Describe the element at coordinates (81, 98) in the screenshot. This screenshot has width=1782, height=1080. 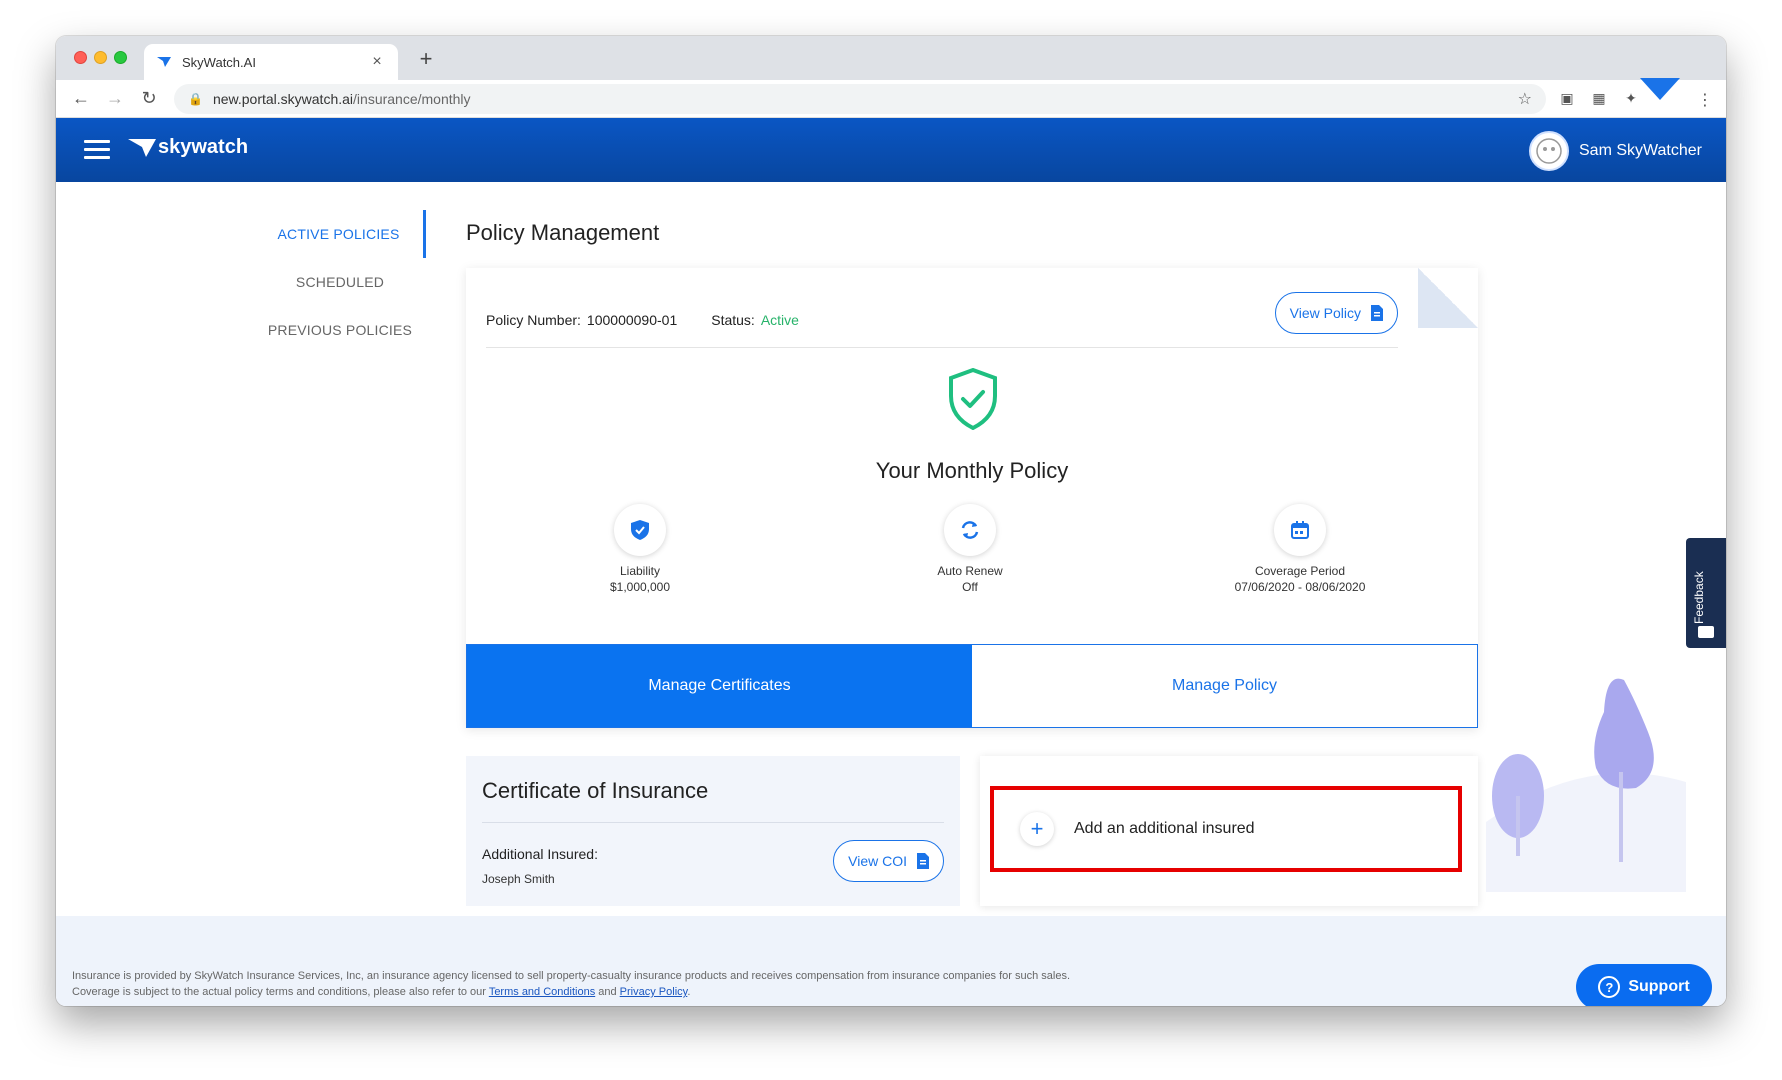
I see `back-icon: ←` at that location.